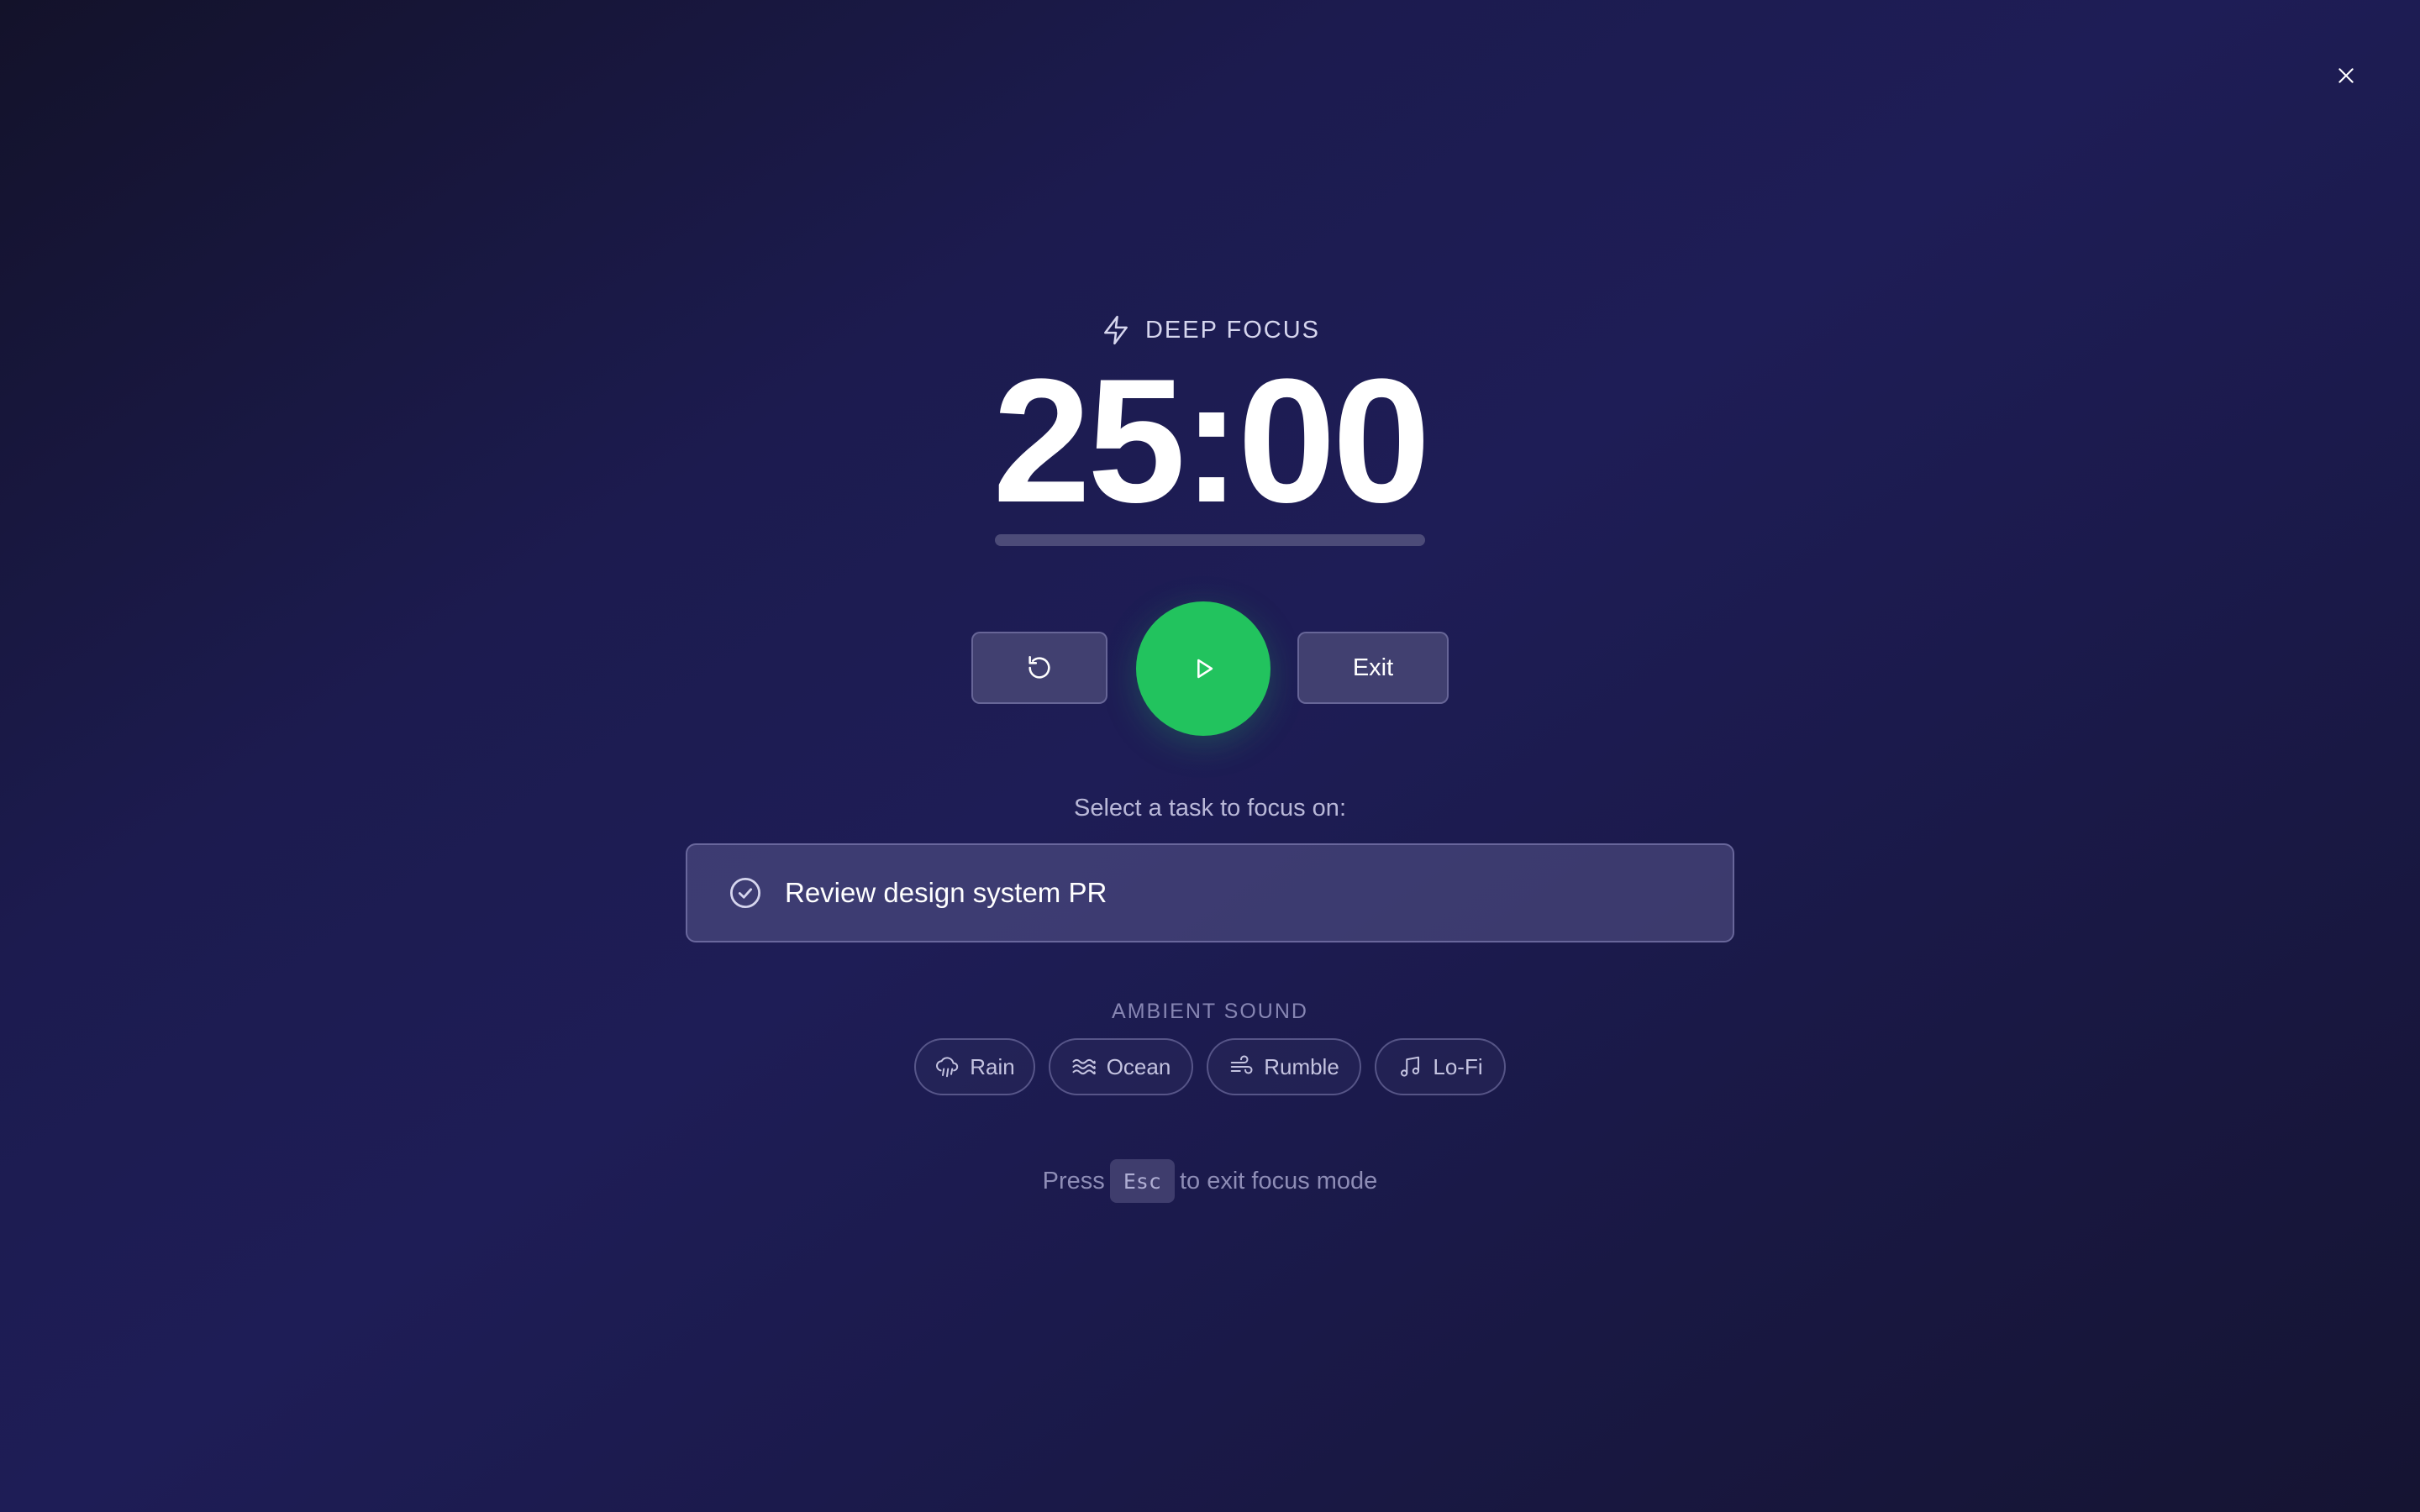 This screenshot has height=1512, width=2420. Describe the element at coordinates (1301, 1066) in the screenshot. I see `sound-chip-label: Rumble` at that location.